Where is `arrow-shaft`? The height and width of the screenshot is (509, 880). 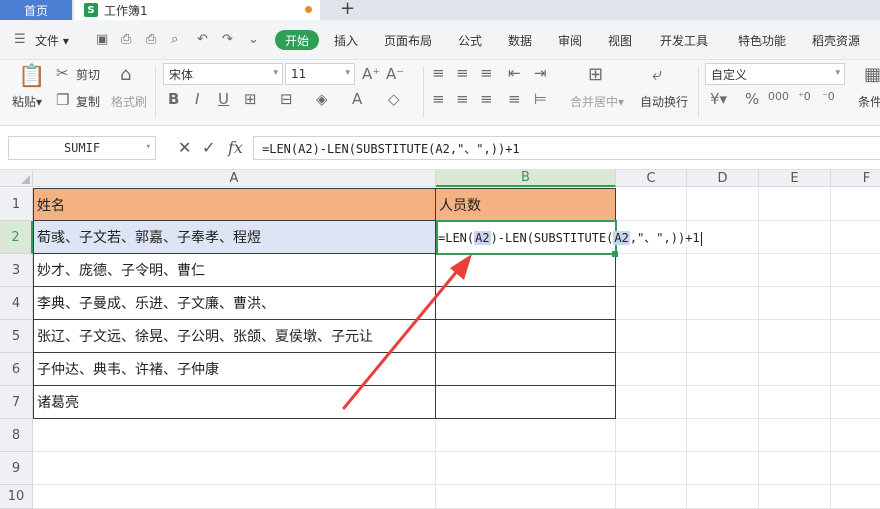 arrow-shaft is located at coordinates (401, 339).